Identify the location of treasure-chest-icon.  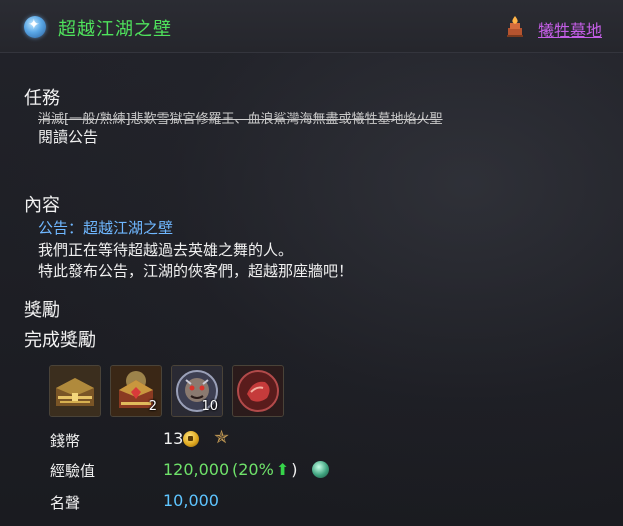
(75, 391).